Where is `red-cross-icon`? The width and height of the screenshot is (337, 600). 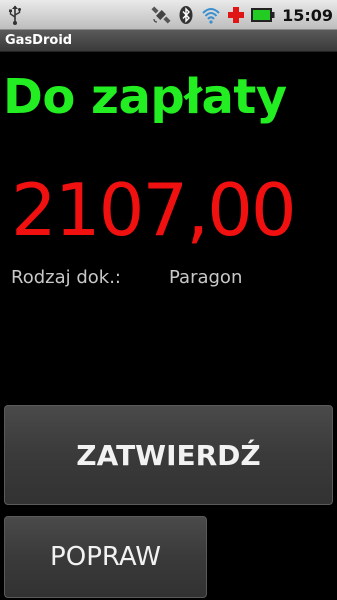
red-cross-icon is located at coordinates (236, 15).